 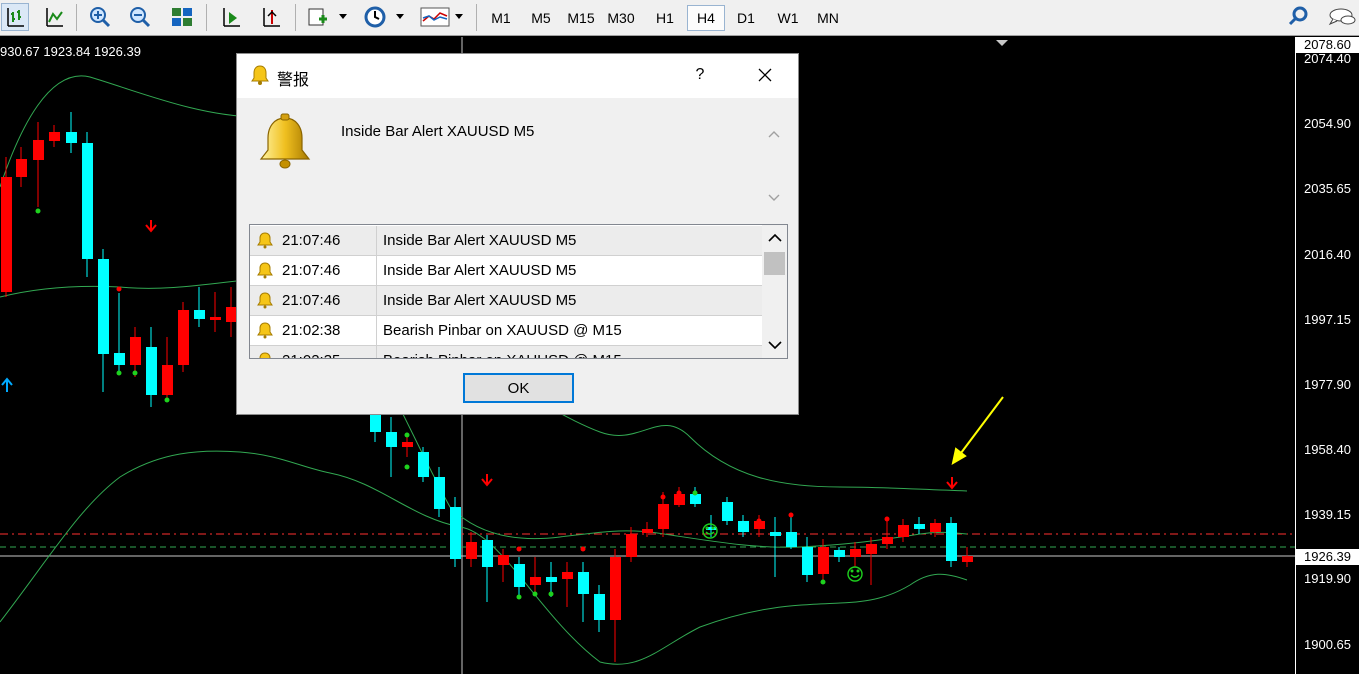 I want to click on alert-message: Inside Bar Alert XAUUSD M5, so click(x=438, y=131).